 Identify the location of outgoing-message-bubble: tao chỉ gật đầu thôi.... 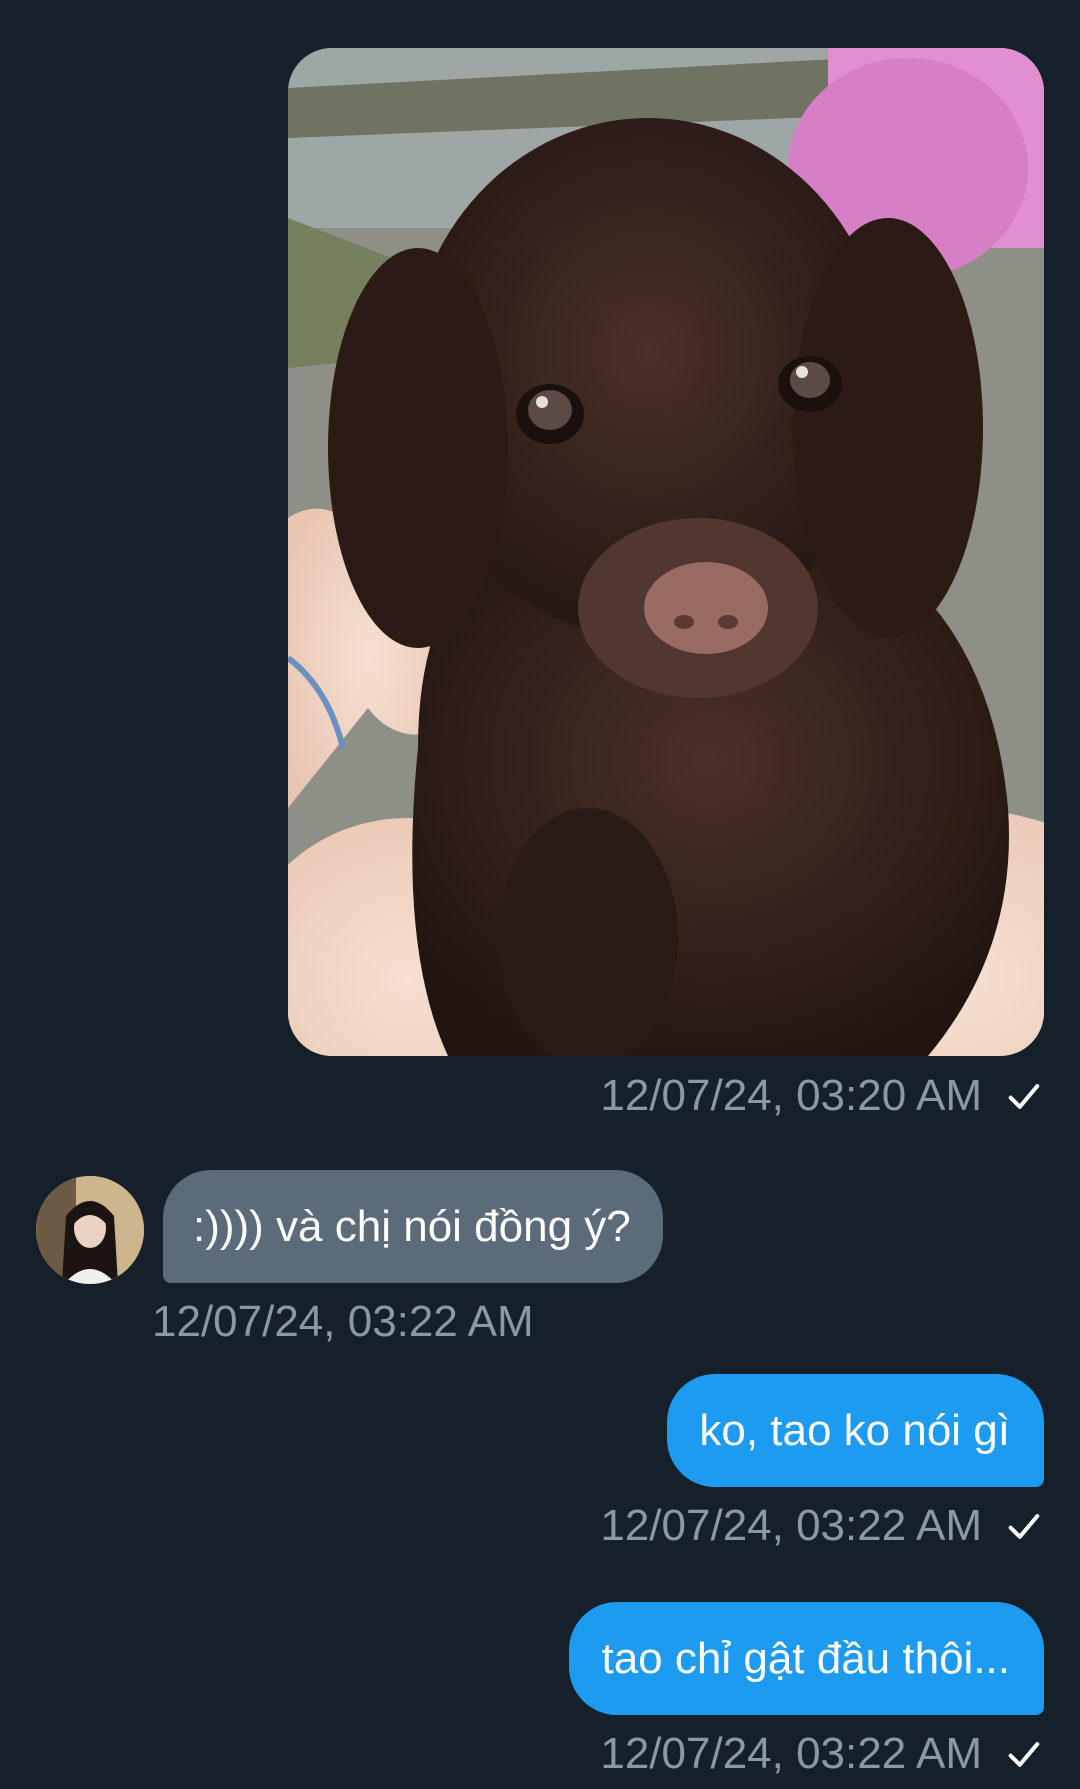
(806, 1658).